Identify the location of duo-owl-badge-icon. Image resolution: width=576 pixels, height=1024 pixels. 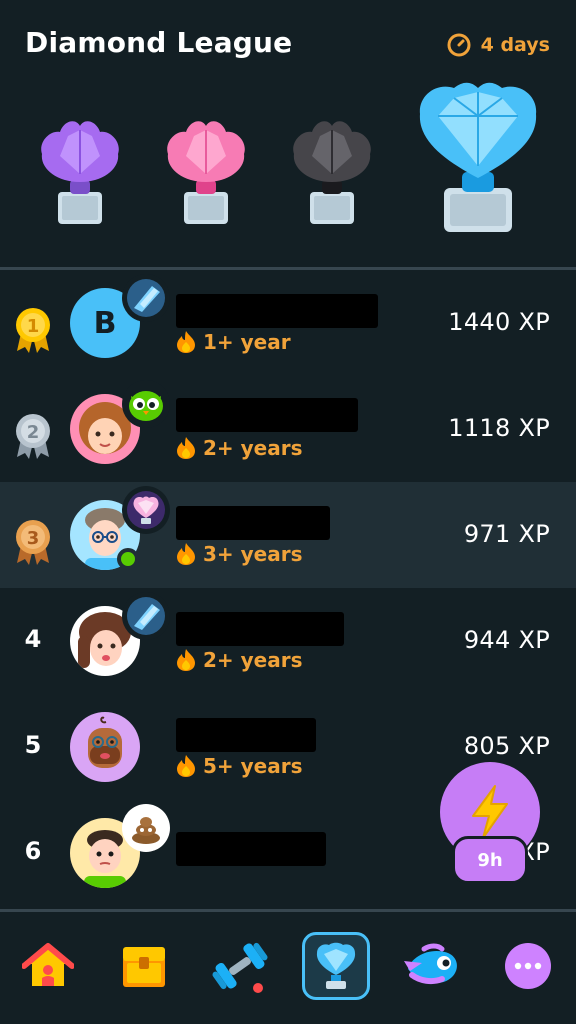
(146, 406).